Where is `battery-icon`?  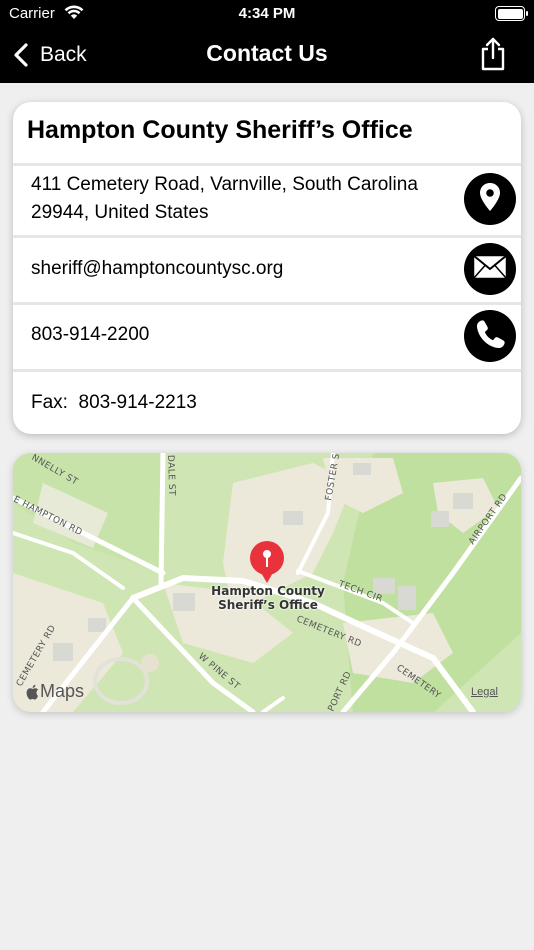
battery-icon is located at coordinates (511, 13).